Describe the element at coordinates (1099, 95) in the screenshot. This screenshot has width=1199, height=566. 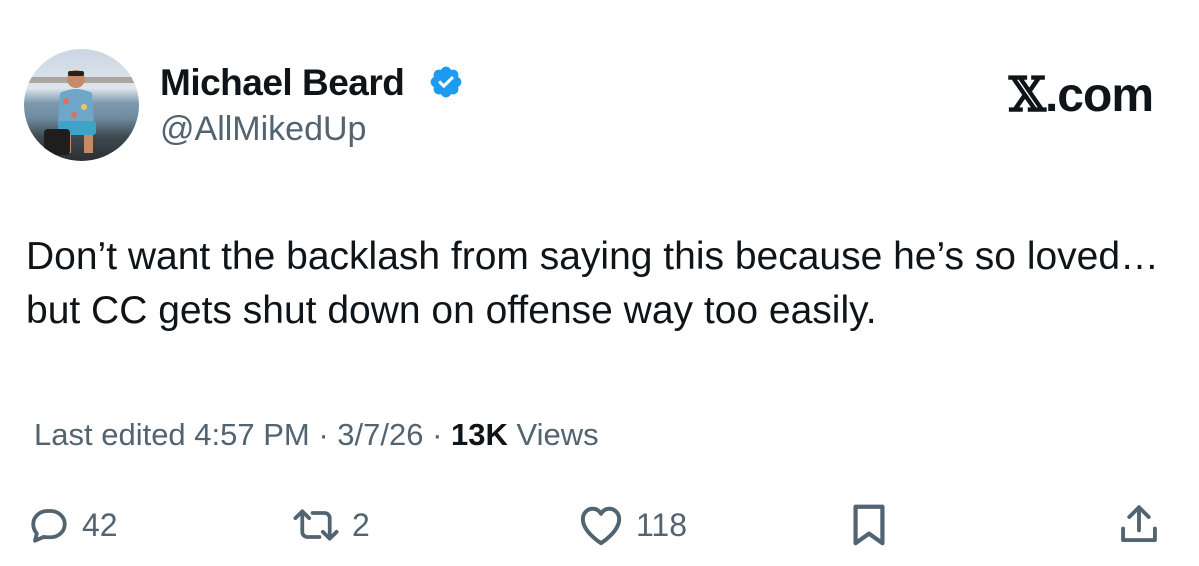
I see `brand-suffix: .com` at that location.